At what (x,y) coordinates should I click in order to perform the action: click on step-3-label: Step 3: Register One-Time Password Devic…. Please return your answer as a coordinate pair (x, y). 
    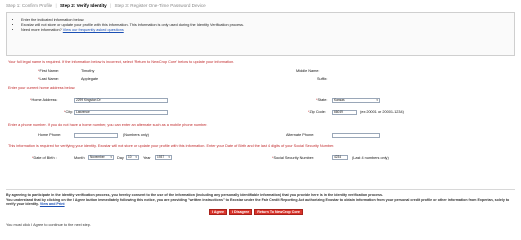
    Looking at the image, I should click on (160, 5).